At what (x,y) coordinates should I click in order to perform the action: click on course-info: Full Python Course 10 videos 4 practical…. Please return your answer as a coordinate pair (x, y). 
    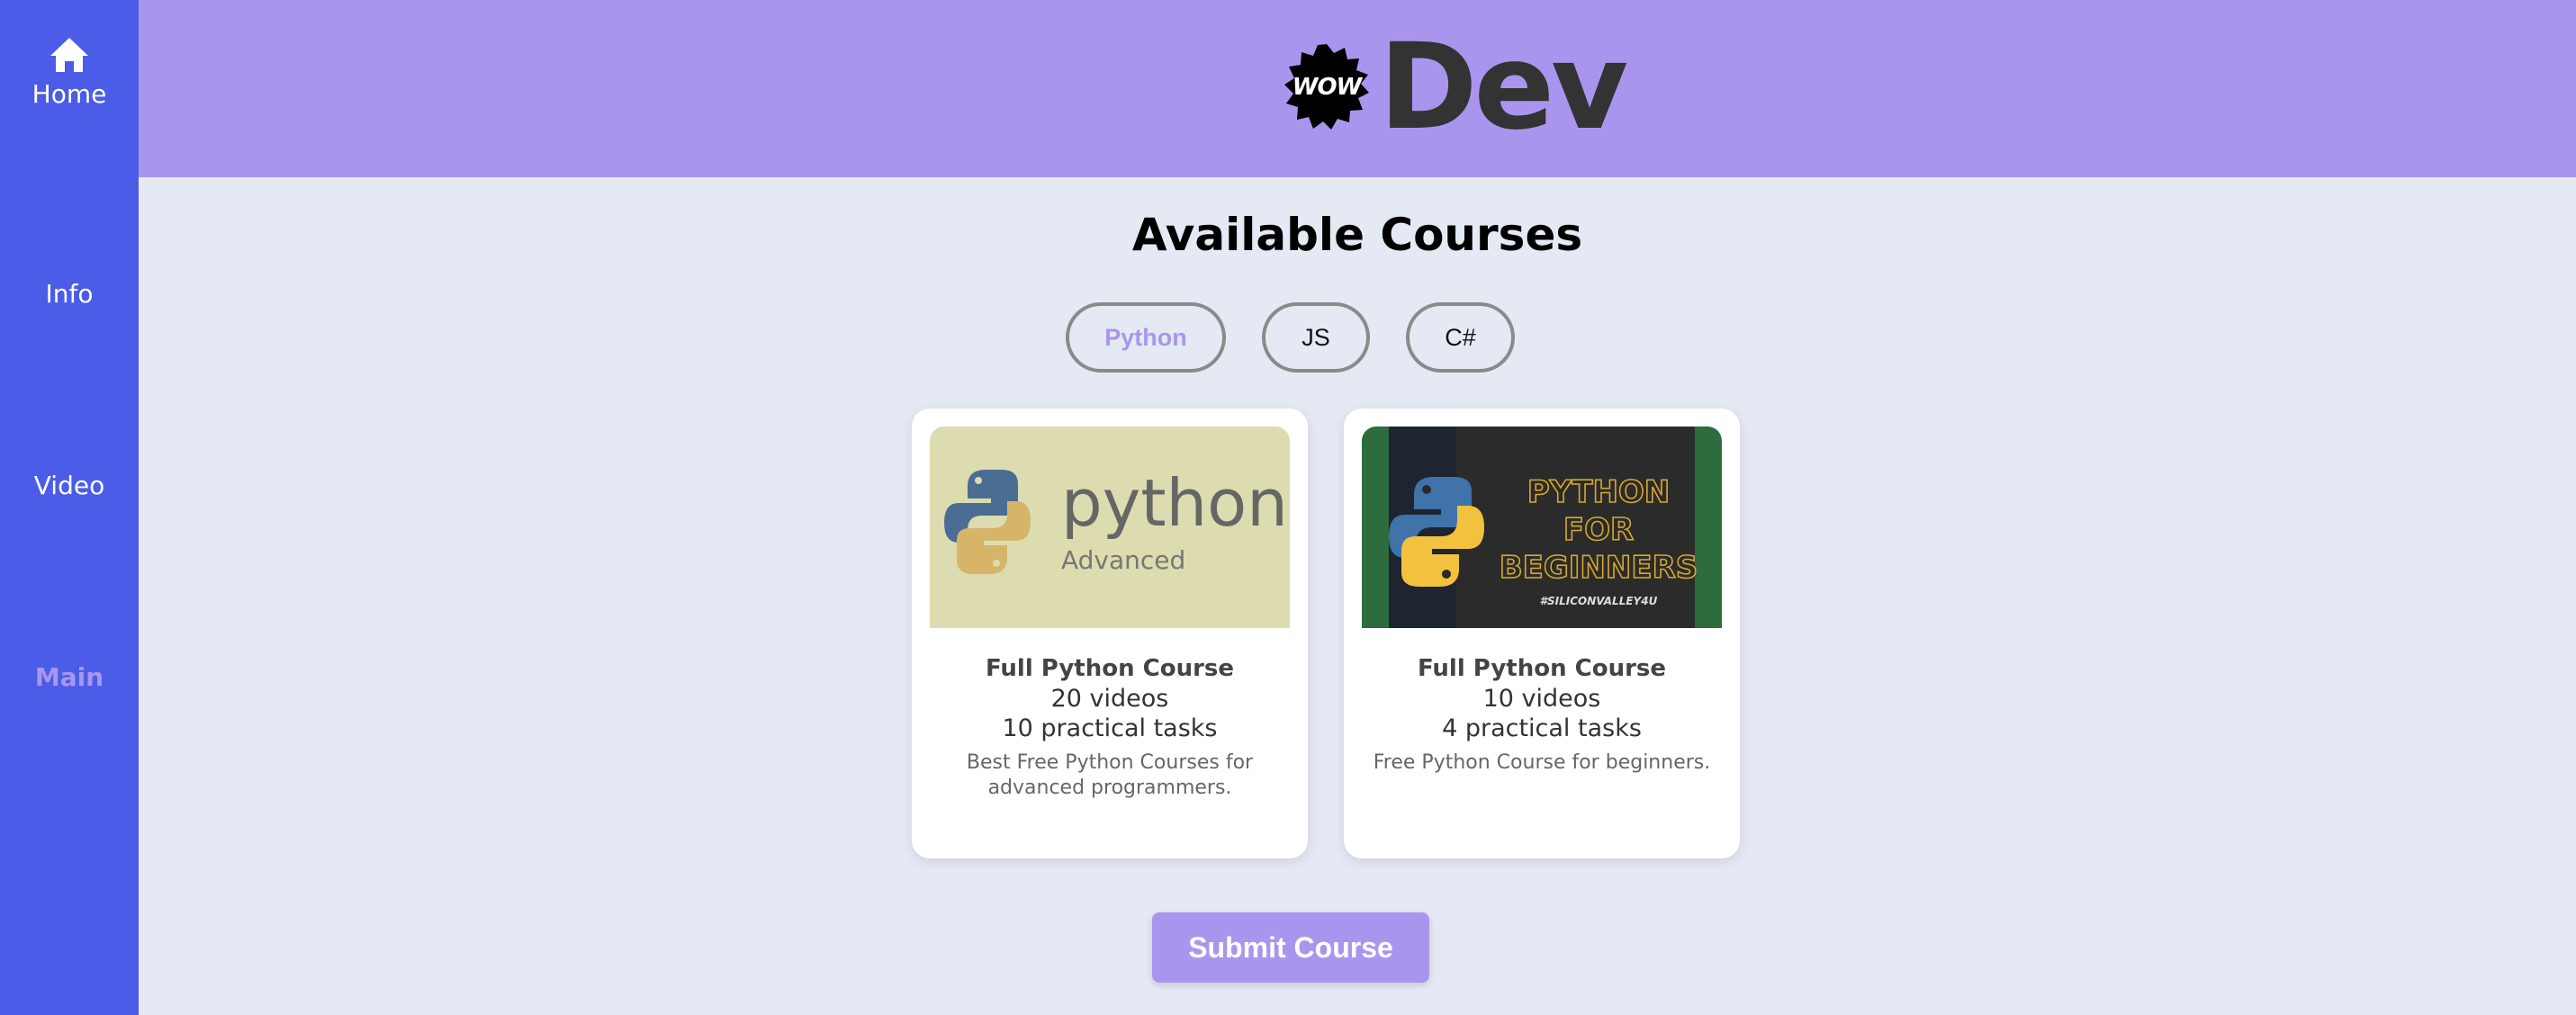
    Looking at the image, I should click on (1542, 714).